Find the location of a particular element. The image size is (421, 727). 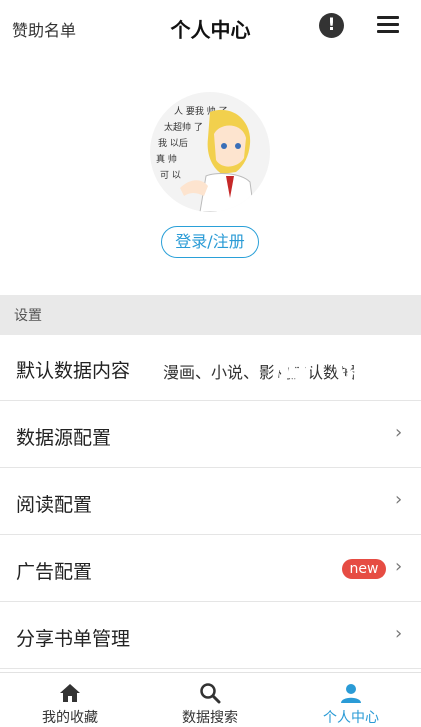

bottom-tab-bar: 我的收藏 数据搜索 个人中心 is located at coordinates (210, 699).